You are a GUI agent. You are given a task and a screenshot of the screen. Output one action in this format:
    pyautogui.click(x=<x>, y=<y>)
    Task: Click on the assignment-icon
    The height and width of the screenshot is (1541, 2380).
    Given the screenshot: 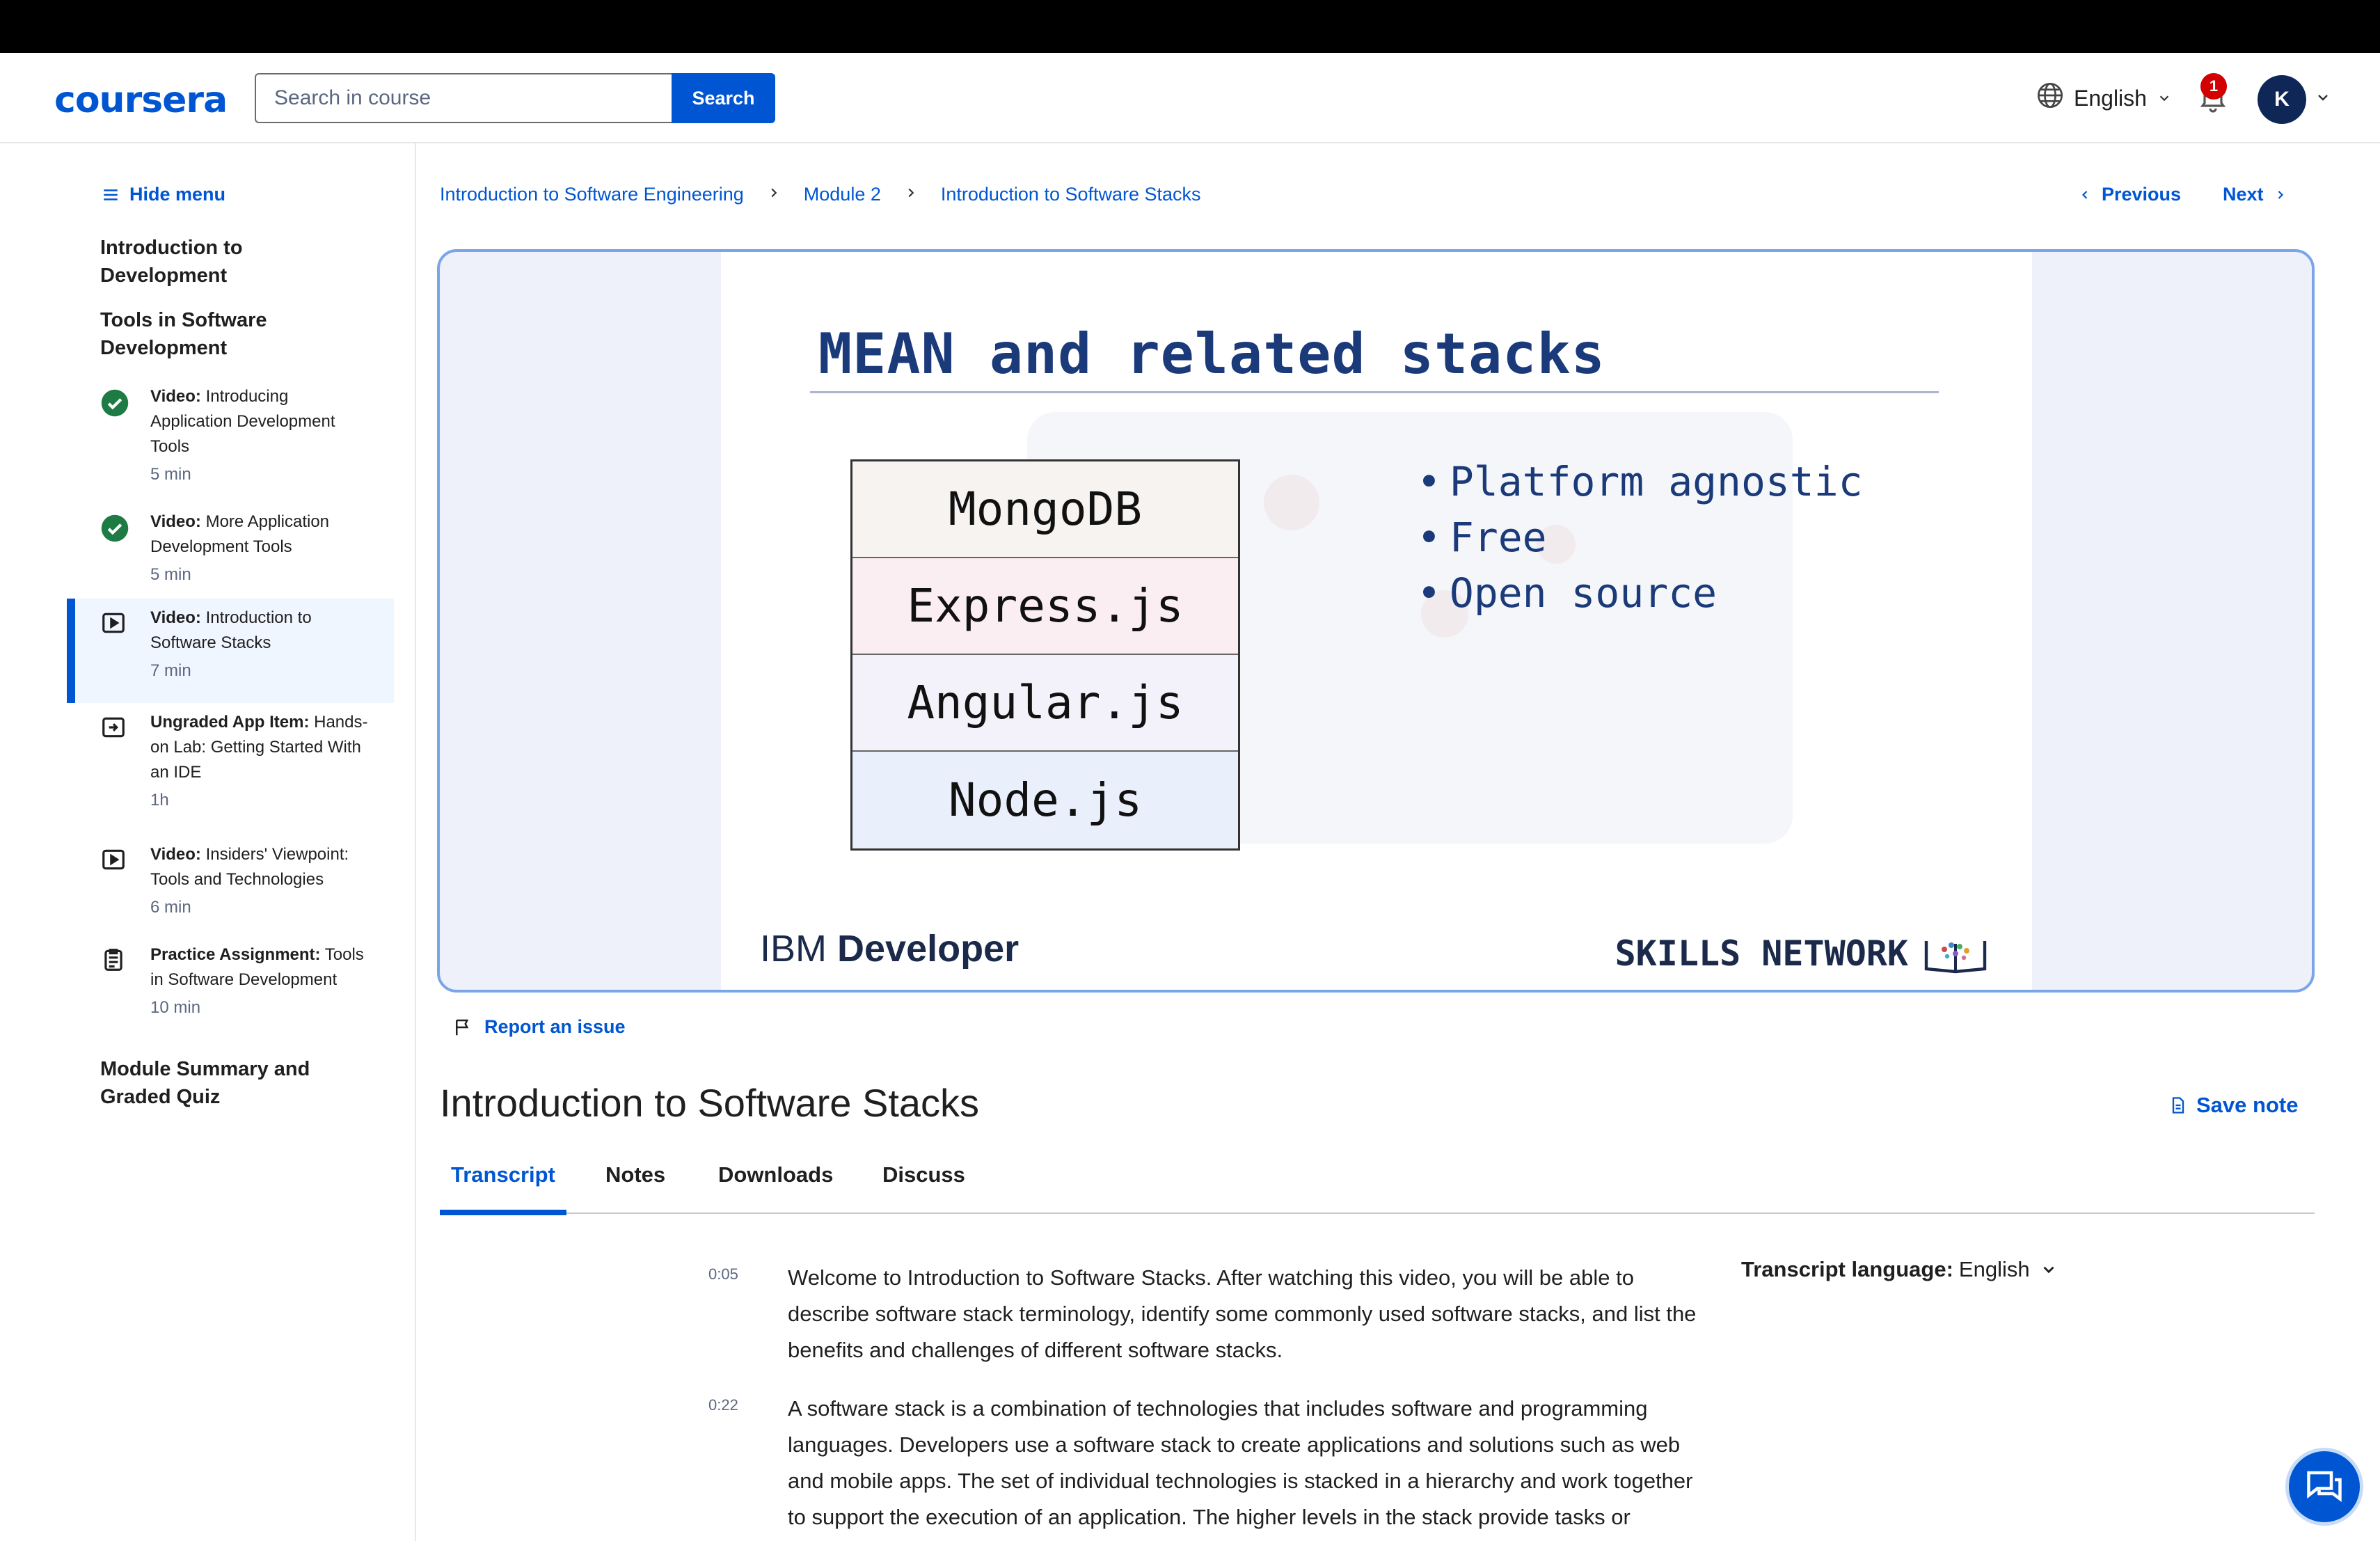 What is the action you would take?
    pyautogui.click(x=115, y=961)
    